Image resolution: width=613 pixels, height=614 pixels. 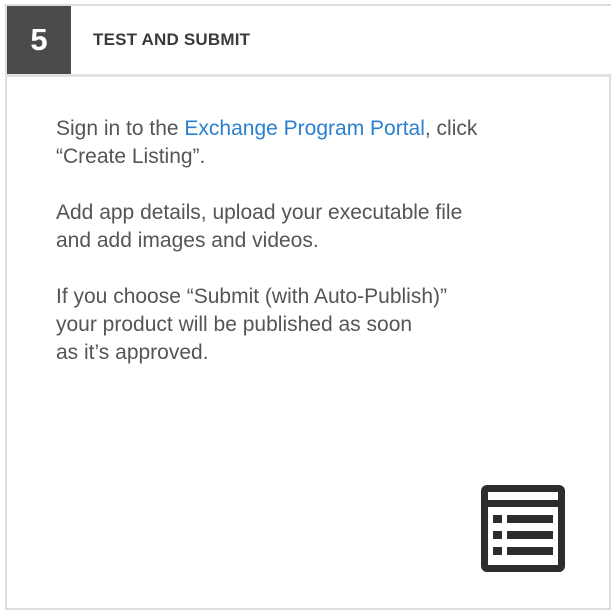 What do you see at coordinates (309, 41) in the screenshot?
I see `step-header: 5 TEST AND SUBMIT` at bounding box center [309, 41].